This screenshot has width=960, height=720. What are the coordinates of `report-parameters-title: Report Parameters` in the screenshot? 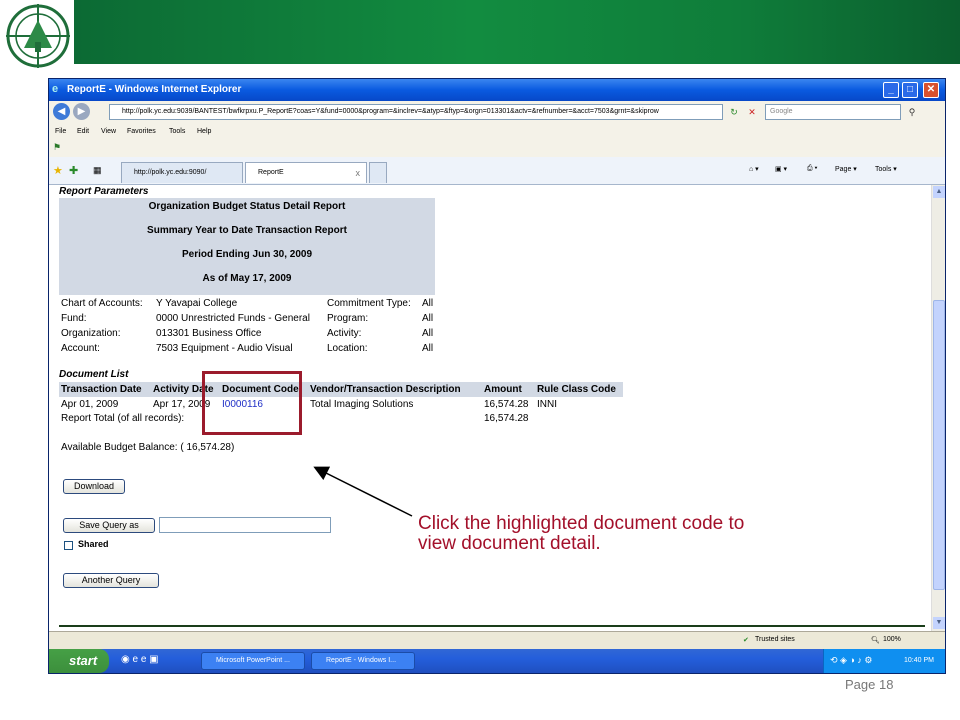 It's located at (104, 191).